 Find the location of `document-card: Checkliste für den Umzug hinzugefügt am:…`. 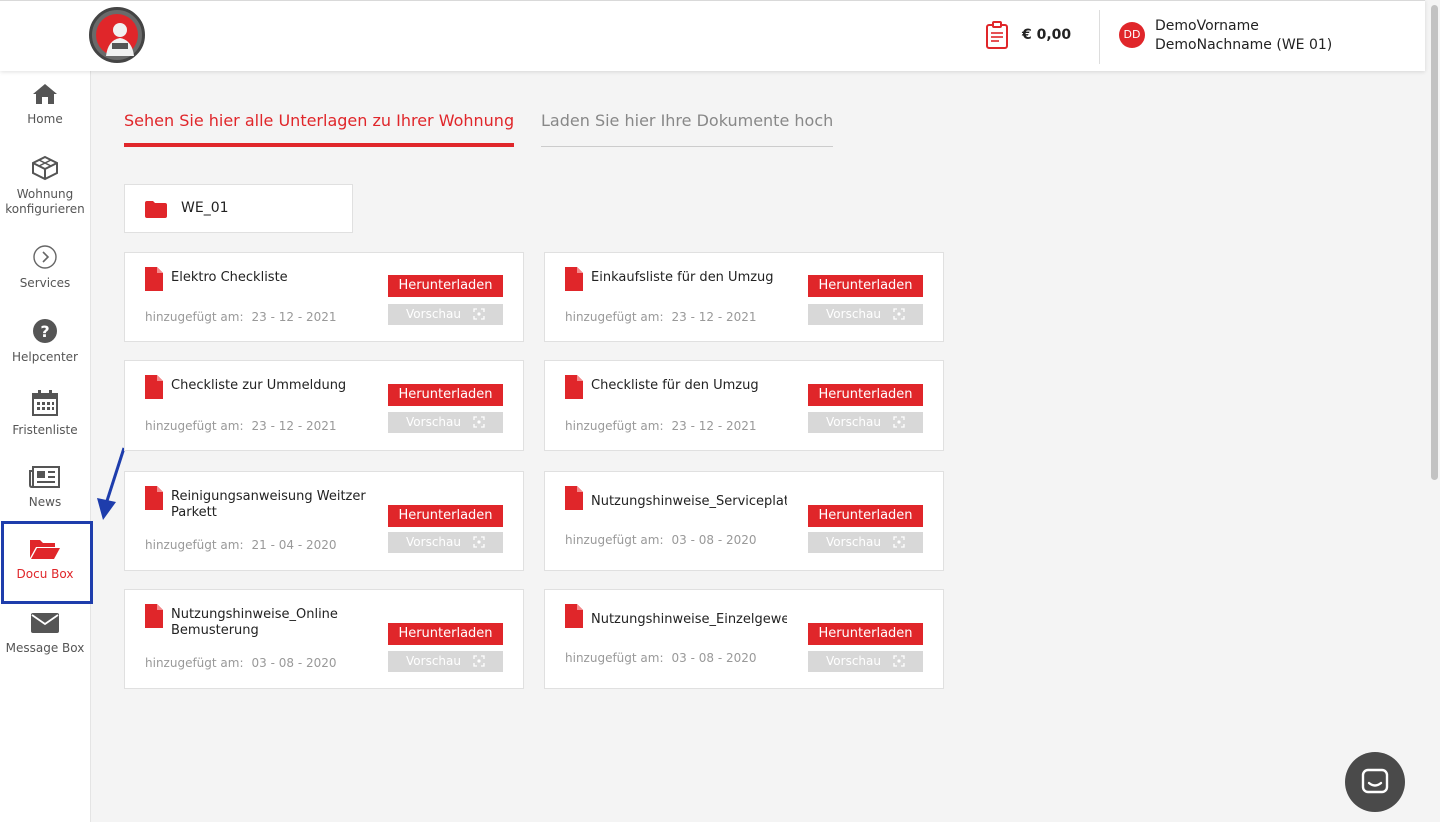

document-card: Checkliste für den Umzug hinzugefügt am:… is located at coordinates (744, 405).